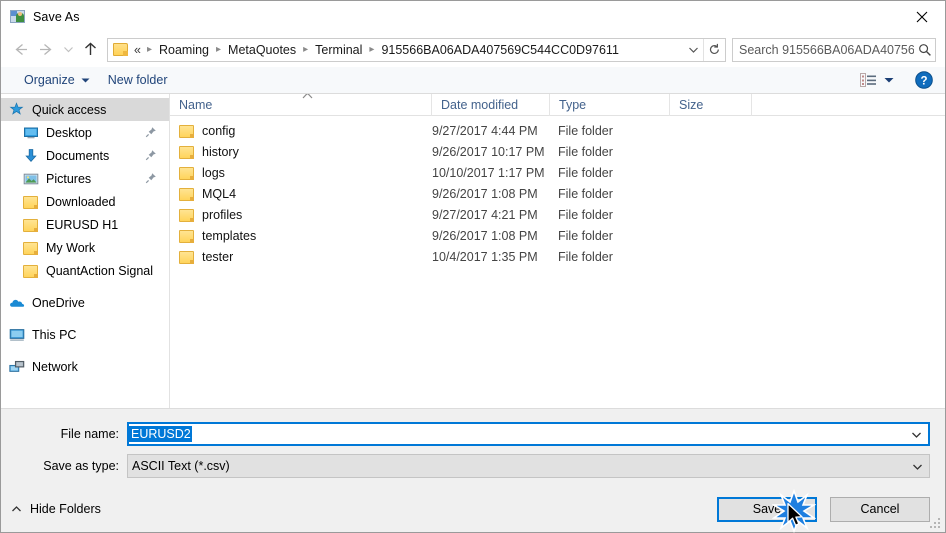 This screenshot has height=533, width=946. What do you see at coordinates (85, 334) in the screenshot?
I see `sidebar-item-this-pc: This PC` at bounding box center [85, 334].